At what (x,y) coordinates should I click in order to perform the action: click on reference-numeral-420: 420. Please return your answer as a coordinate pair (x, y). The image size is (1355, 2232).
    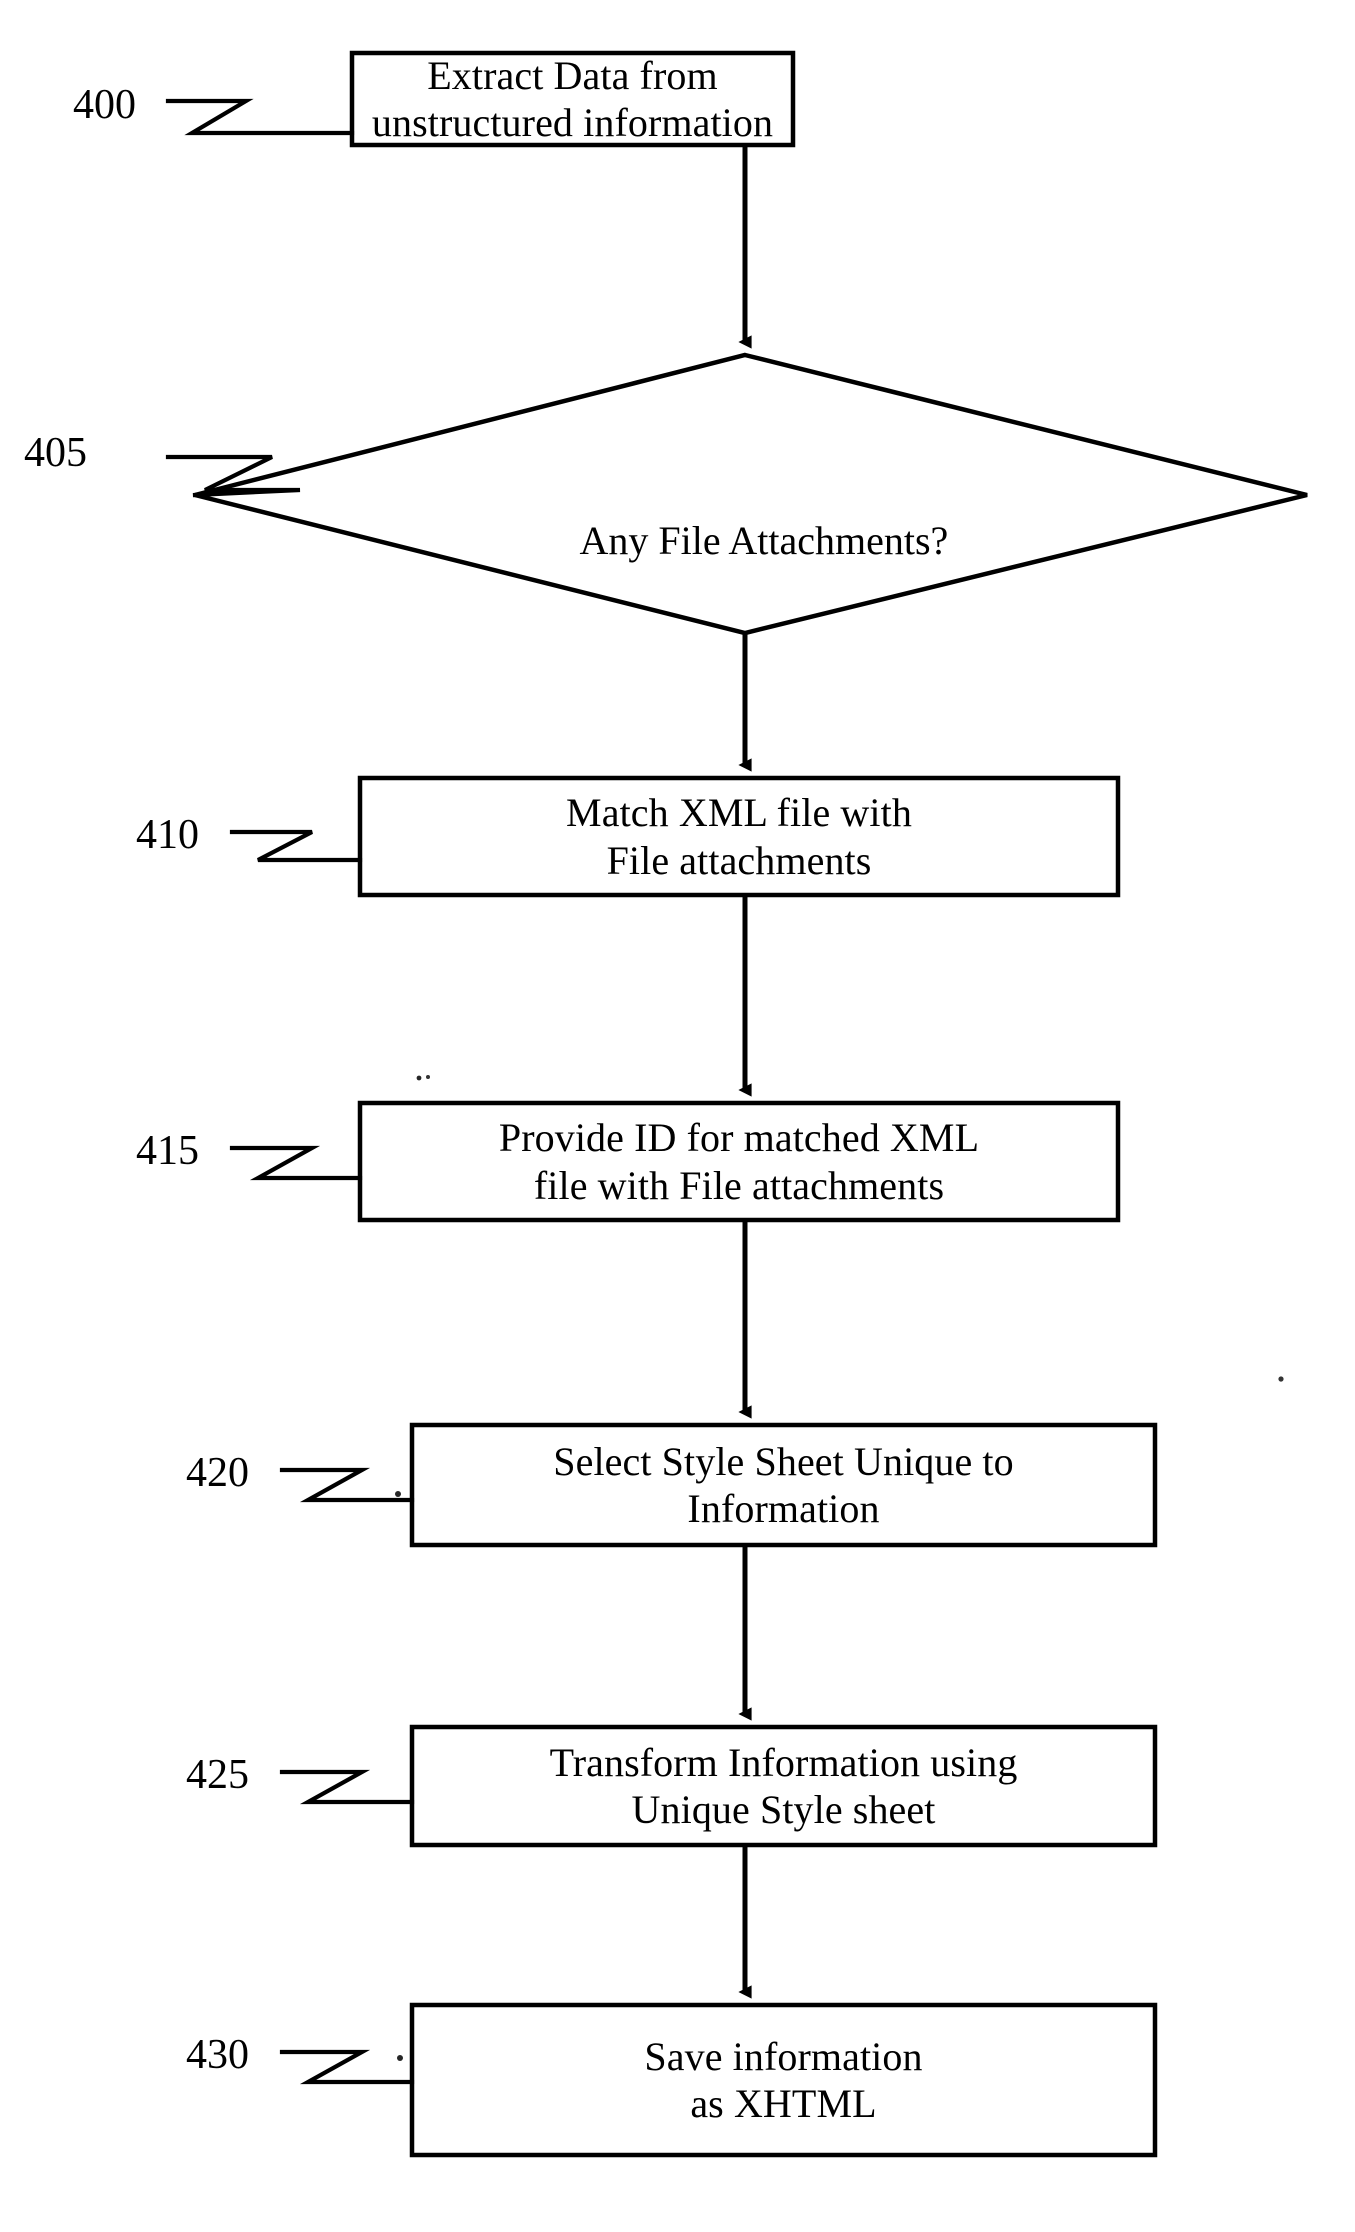
    Looking at the image, I should click on (217, 1473).